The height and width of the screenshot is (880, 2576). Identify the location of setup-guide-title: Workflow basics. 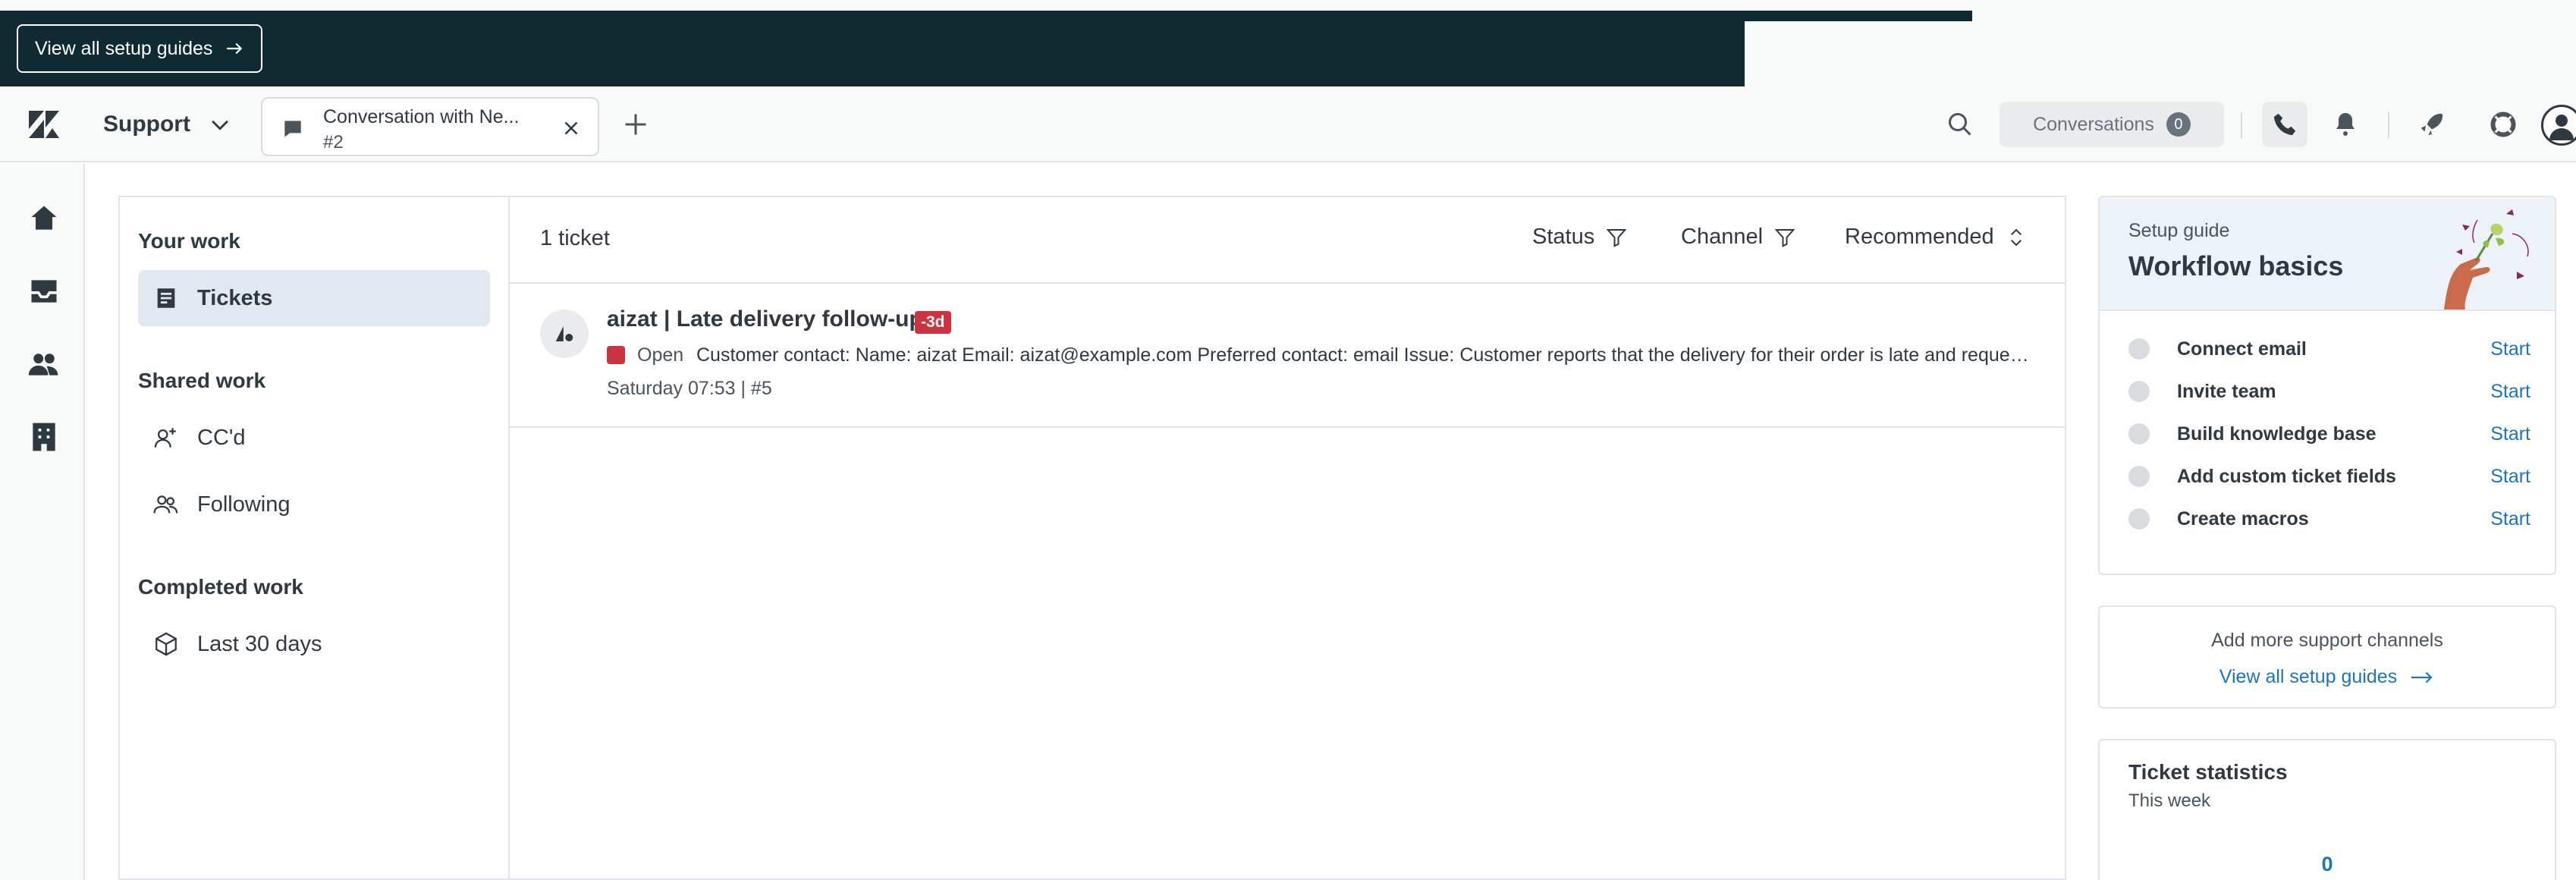
(2236, 265).